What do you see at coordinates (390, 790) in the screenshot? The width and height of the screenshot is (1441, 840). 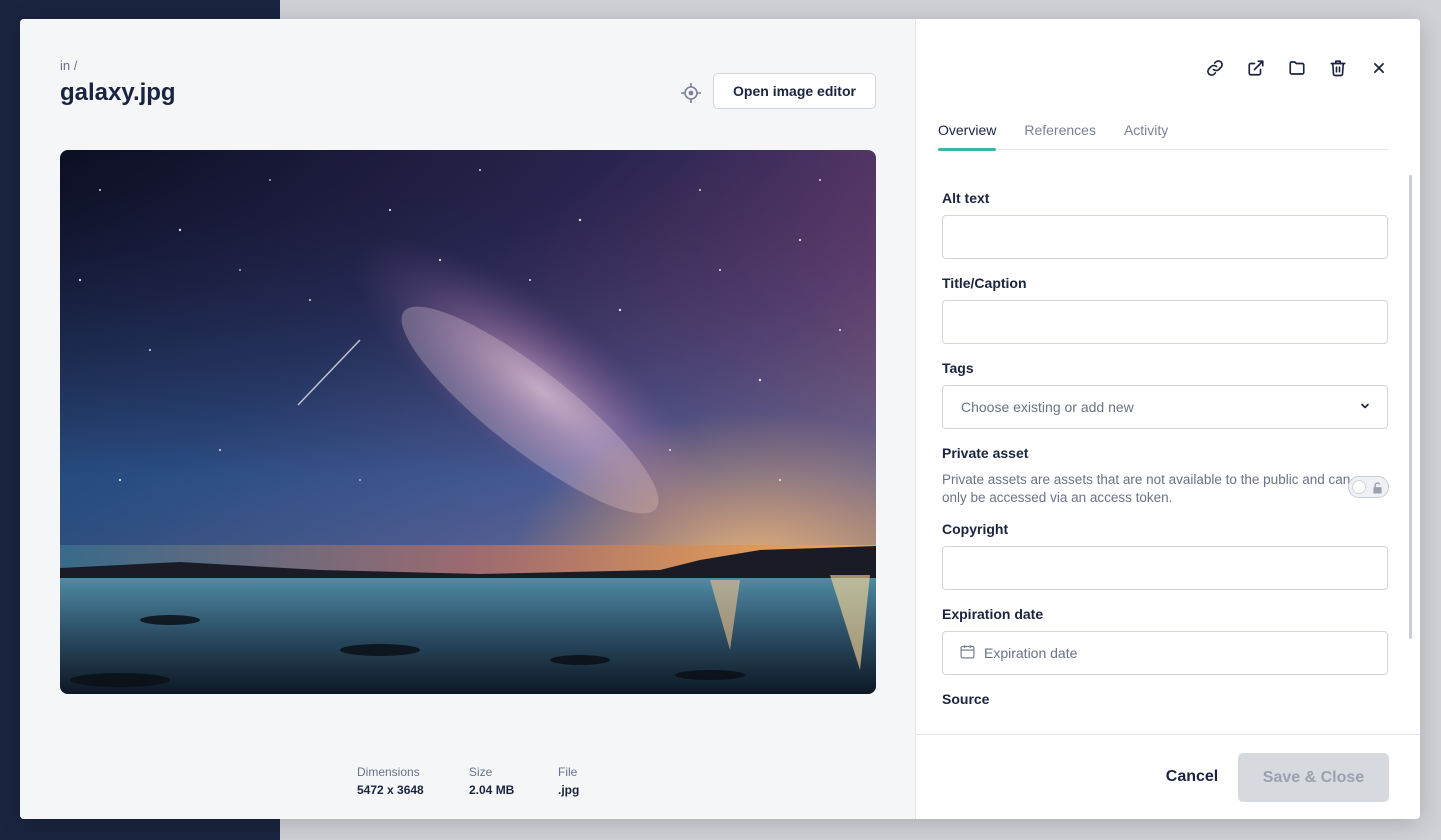 I see `dimensions-value: 5472 x 3648` at bounding box center [390, 790].